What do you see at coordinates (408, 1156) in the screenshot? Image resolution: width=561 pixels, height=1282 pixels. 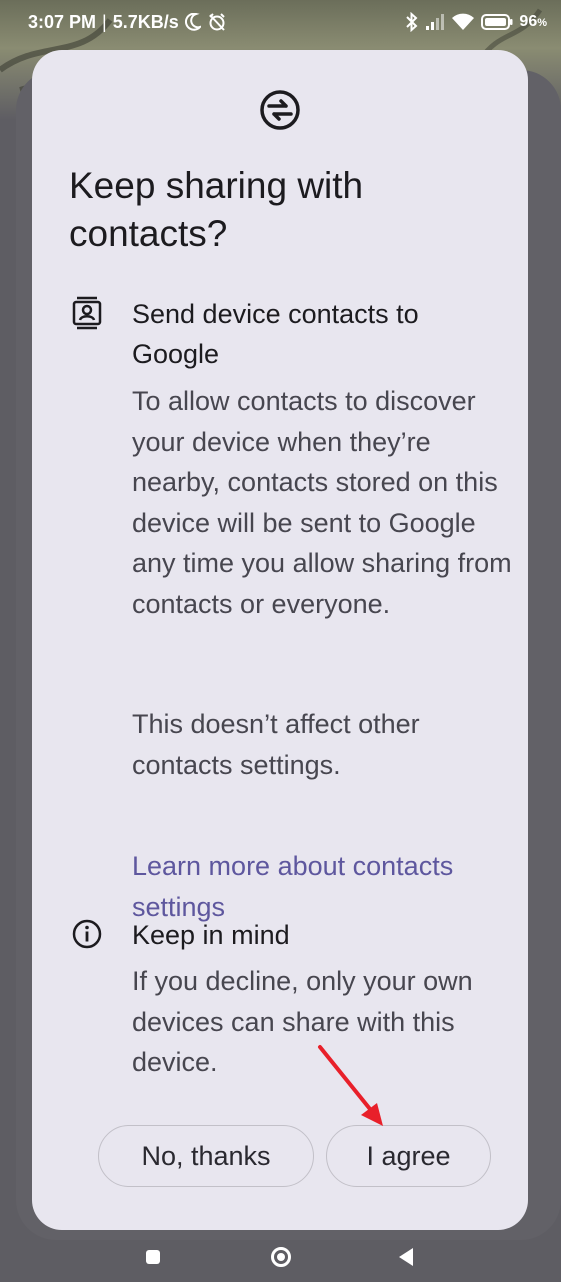 I see `i-agree-button: I agree` at bounding box center [408, 1156].